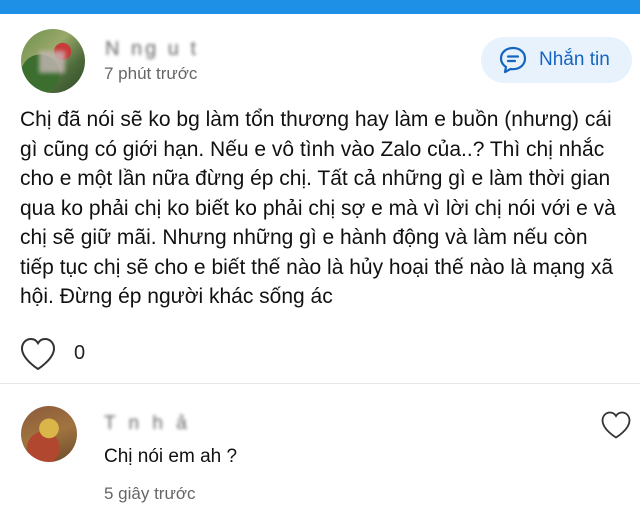 The height and width of the screenshot is (516, 640). What do you see at coordinates (574, 59) in the screenshot?
I see `message-button-label: Nhắn tin` at bounding box center [574, 59].